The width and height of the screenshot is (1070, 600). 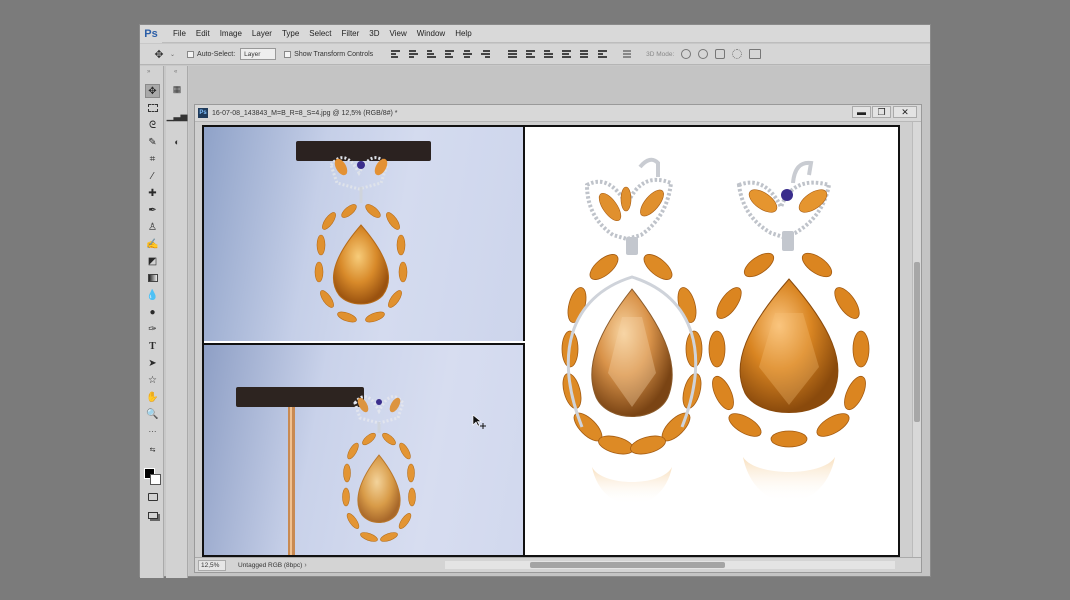 What do you see at coordinates (152, 210) in the screenshot?
I see `brush-tool-icon: ✒` at bounding box center [152, 210].